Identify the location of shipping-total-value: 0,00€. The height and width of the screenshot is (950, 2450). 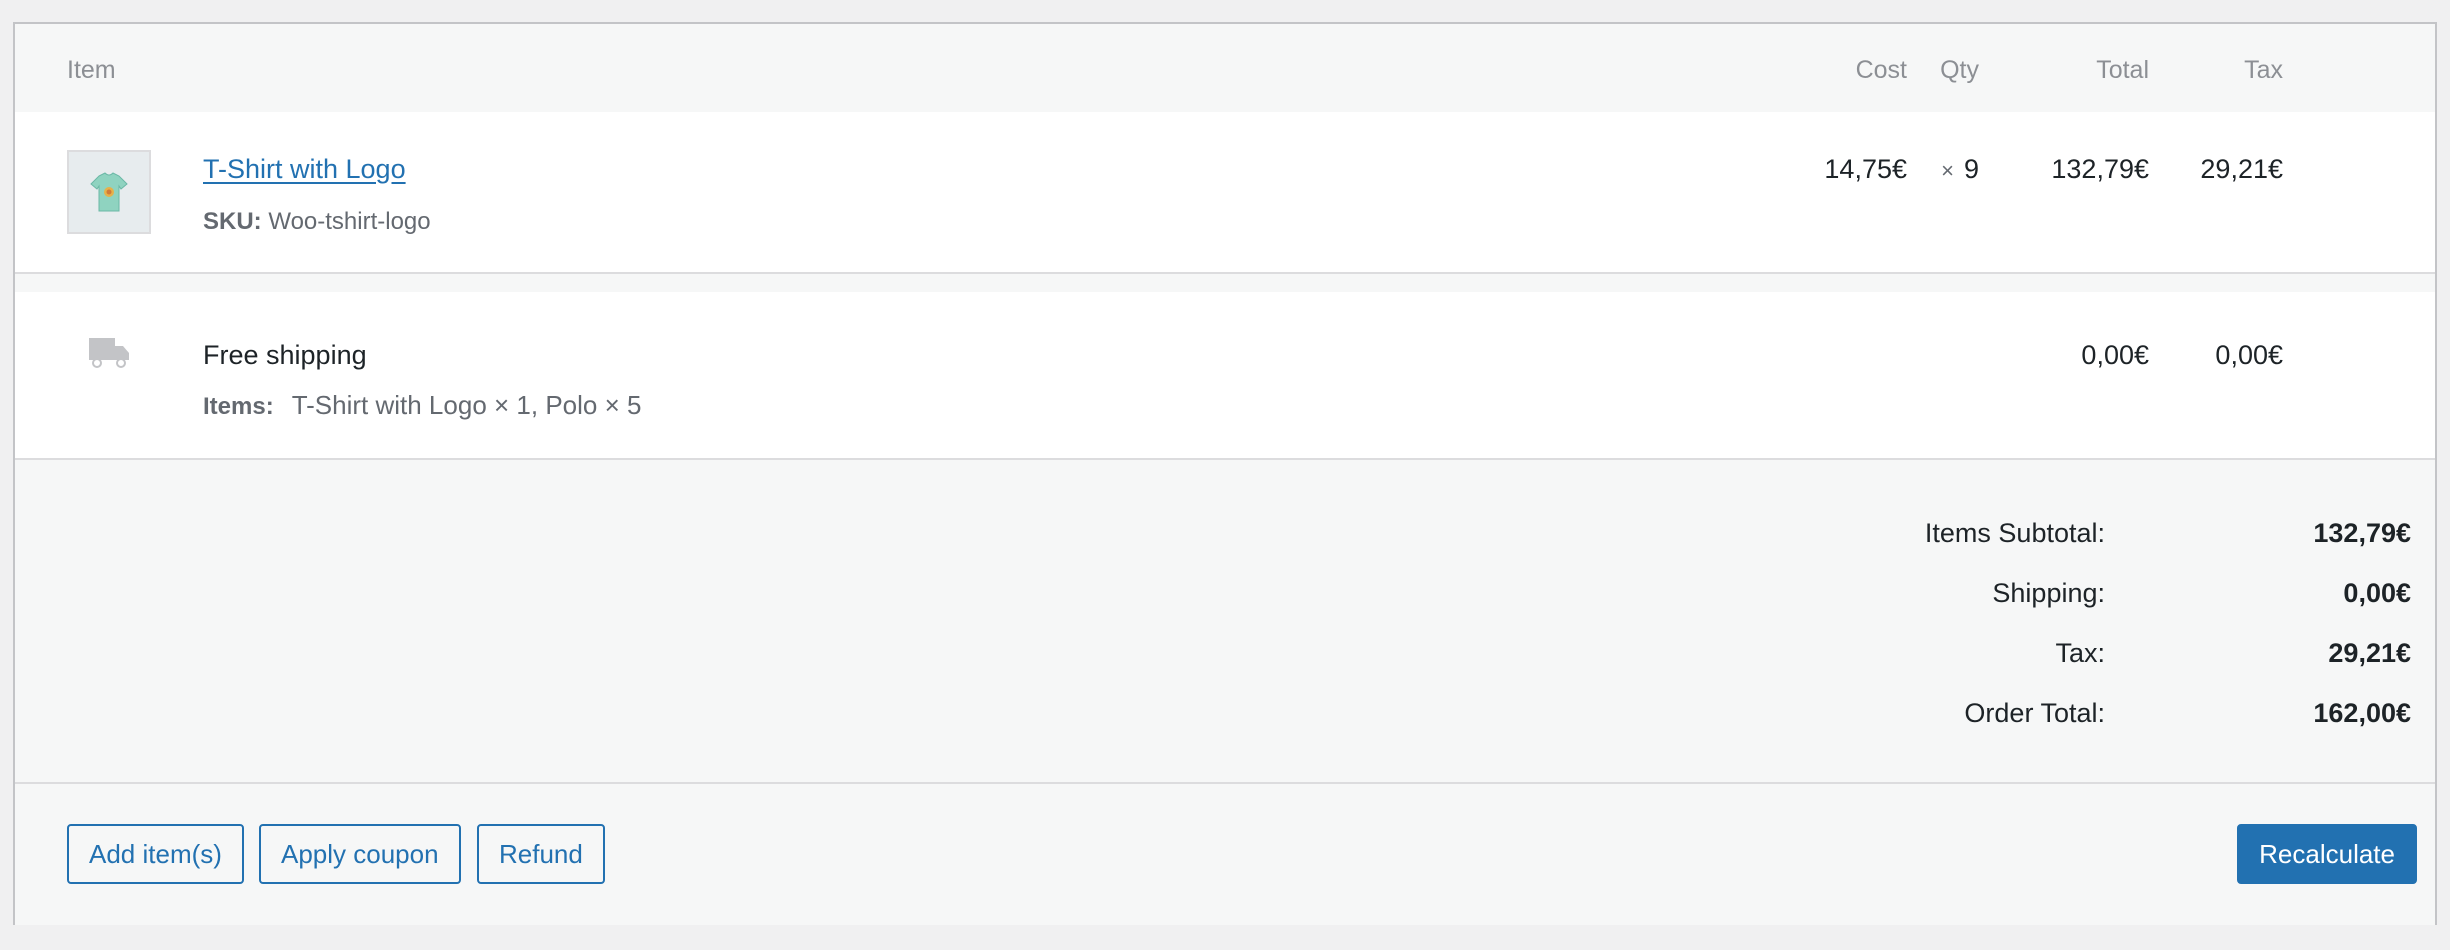
(2377, 593).